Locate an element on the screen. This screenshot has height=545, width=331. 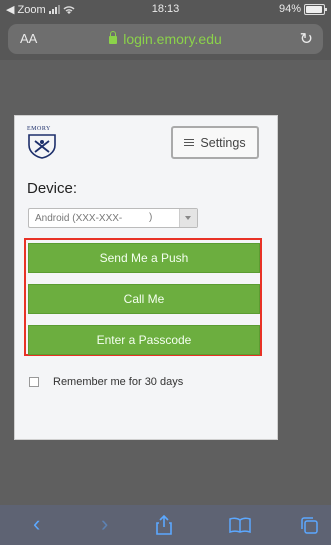
back-icon: ‹ is located at coordinates (36, 524).